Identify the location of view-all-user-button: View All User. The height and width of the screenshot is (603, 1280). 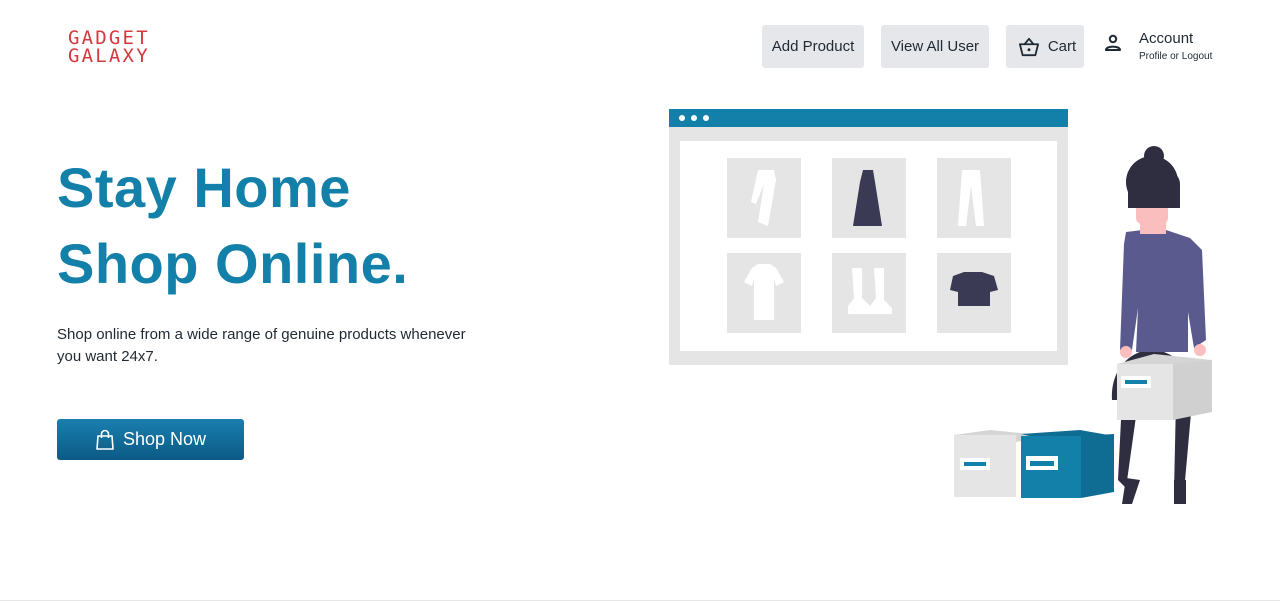
(935, 46).